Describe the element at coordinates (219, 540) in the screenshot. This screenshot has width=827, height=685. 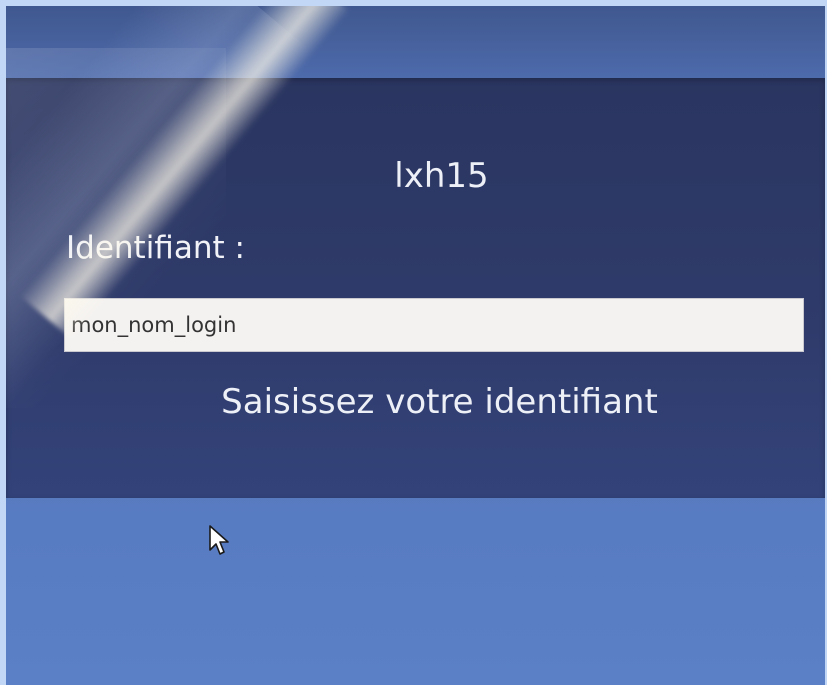
I see `mouse-pointer-icon` at that location.